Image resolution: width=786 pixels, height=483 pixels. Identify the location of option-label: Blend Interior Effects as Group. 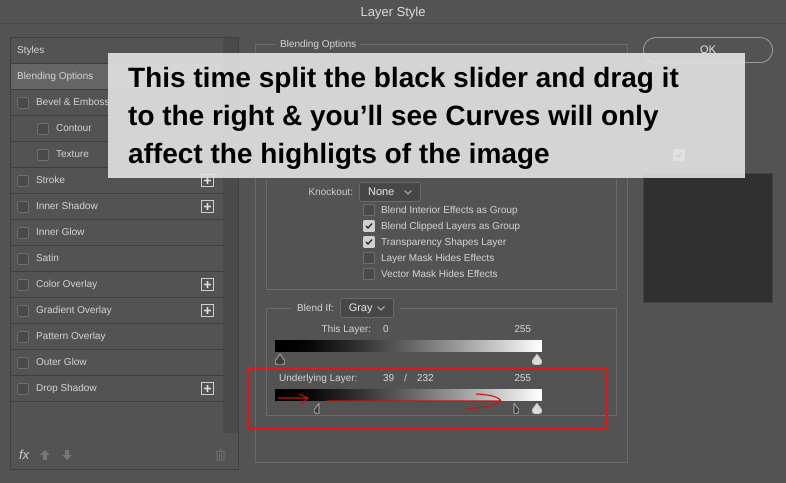
(449, 211).